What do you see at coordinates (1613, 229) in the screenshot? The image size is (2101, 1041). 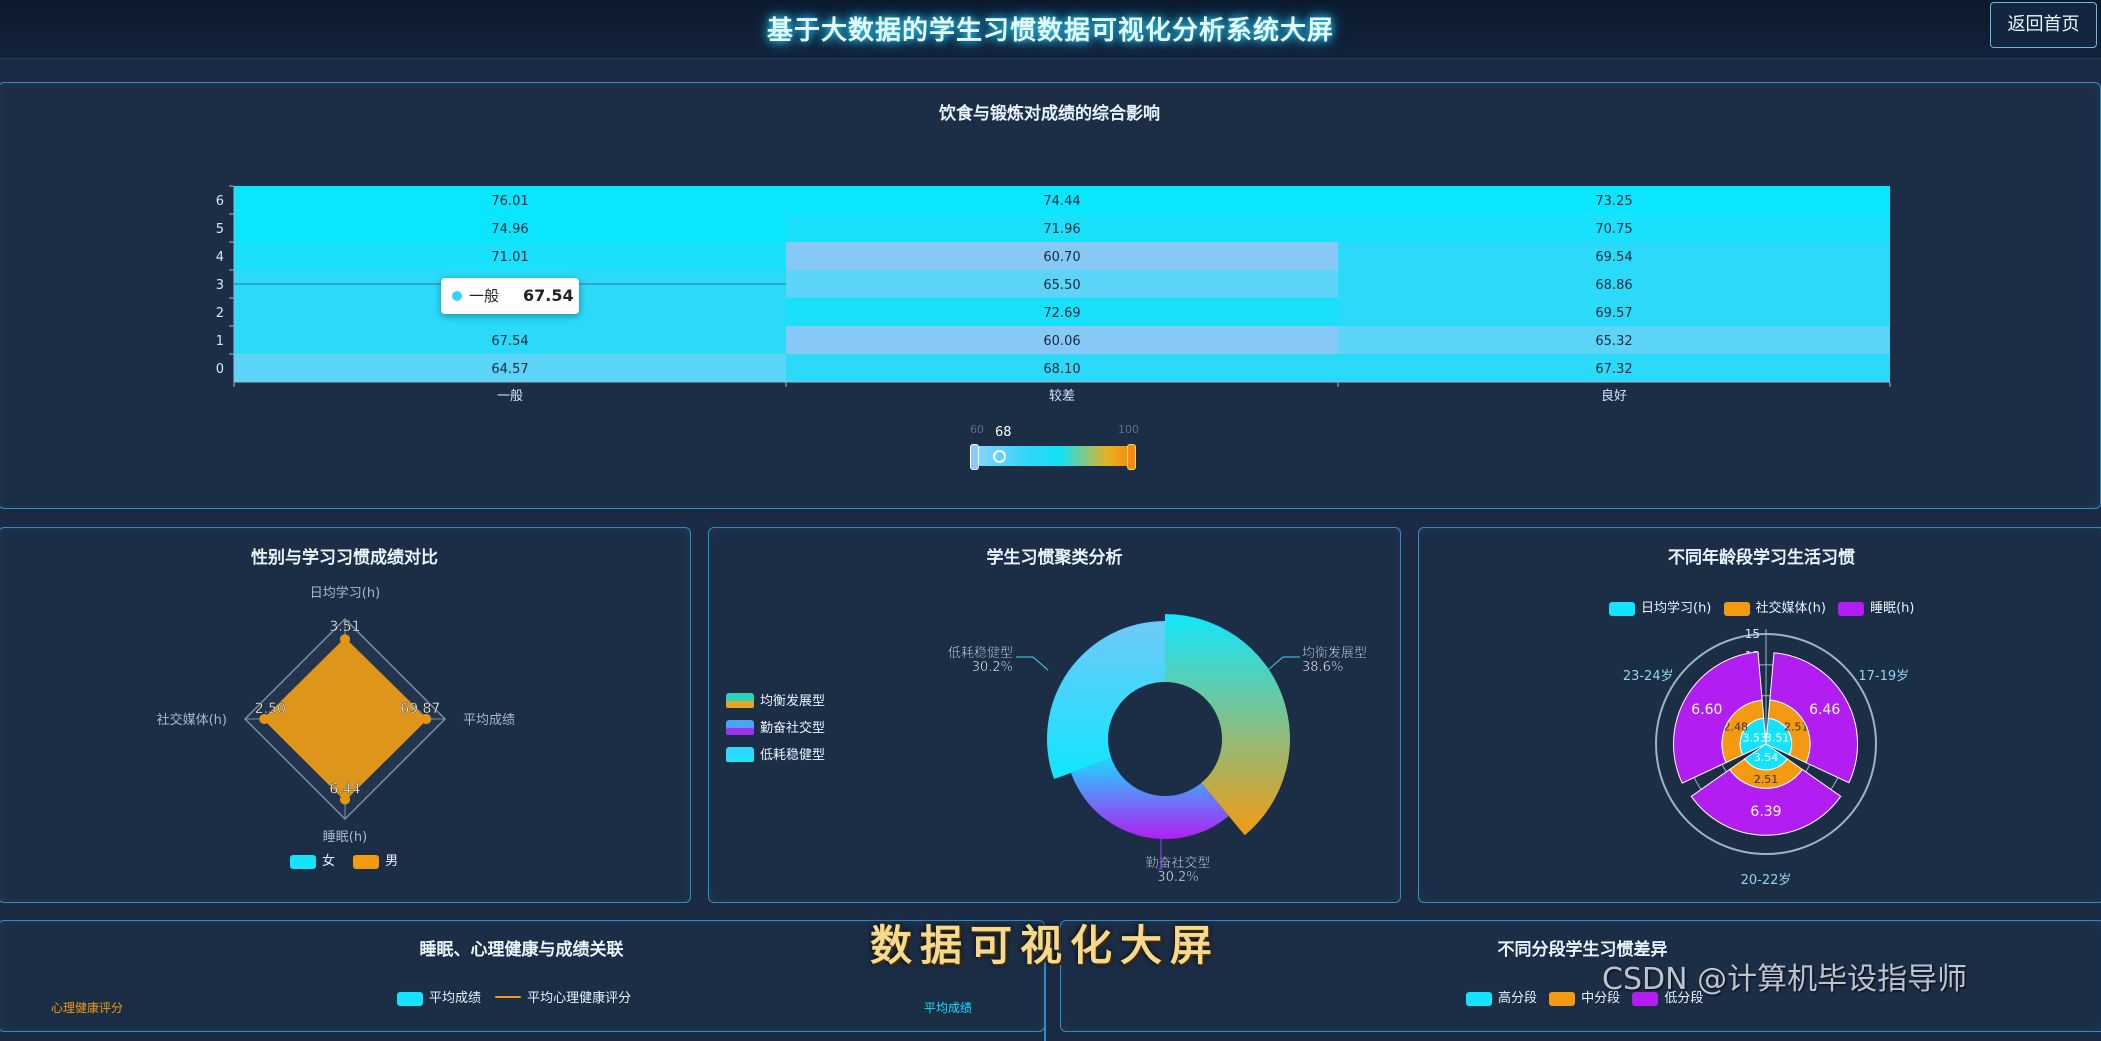 I see `heatmap-cell-label: 70.75` at bounding box center [1613, 229].